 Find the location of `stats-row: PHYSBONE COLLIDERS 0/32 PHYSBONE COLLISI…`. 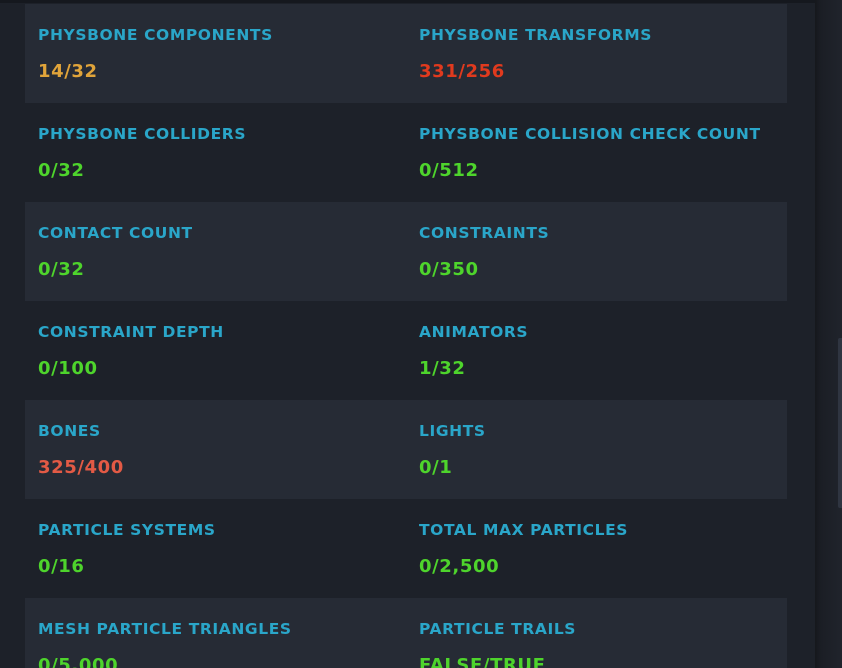

stats-row: PHYSBONE COLLIDERS 0/32 PHYSBONE COLLISI… is located at coordinates (406, 152).